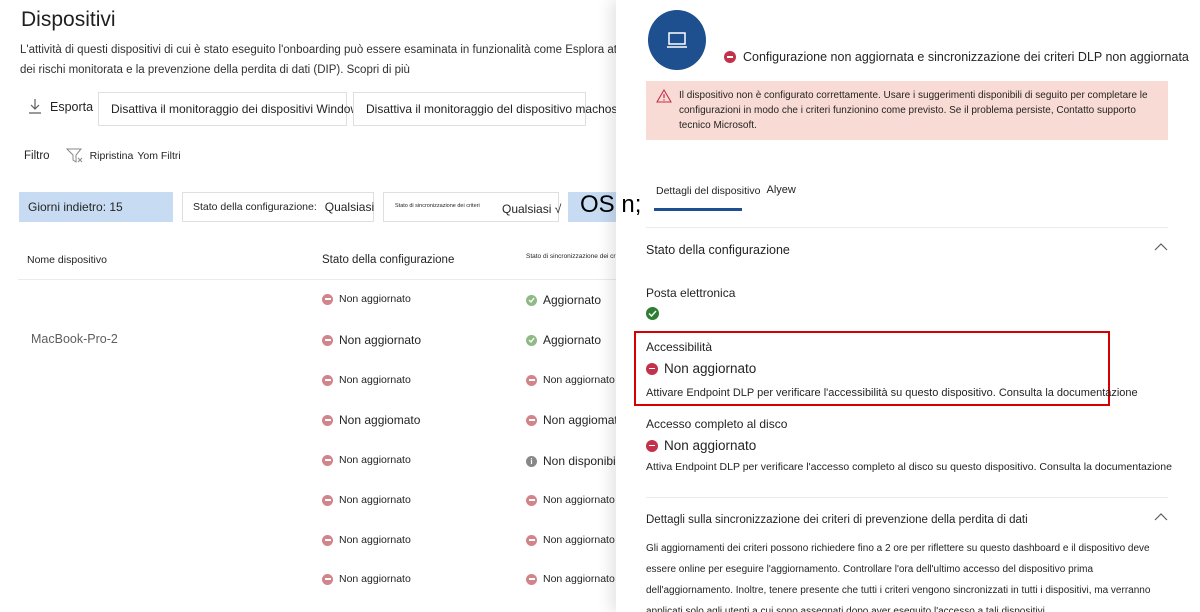 The image size is (1200, 612). What do you see at coordinates (74, 339) in the screenshot?
I see `device-name-cell: MacBook-Pro-2` at bounding box center [74, 339].